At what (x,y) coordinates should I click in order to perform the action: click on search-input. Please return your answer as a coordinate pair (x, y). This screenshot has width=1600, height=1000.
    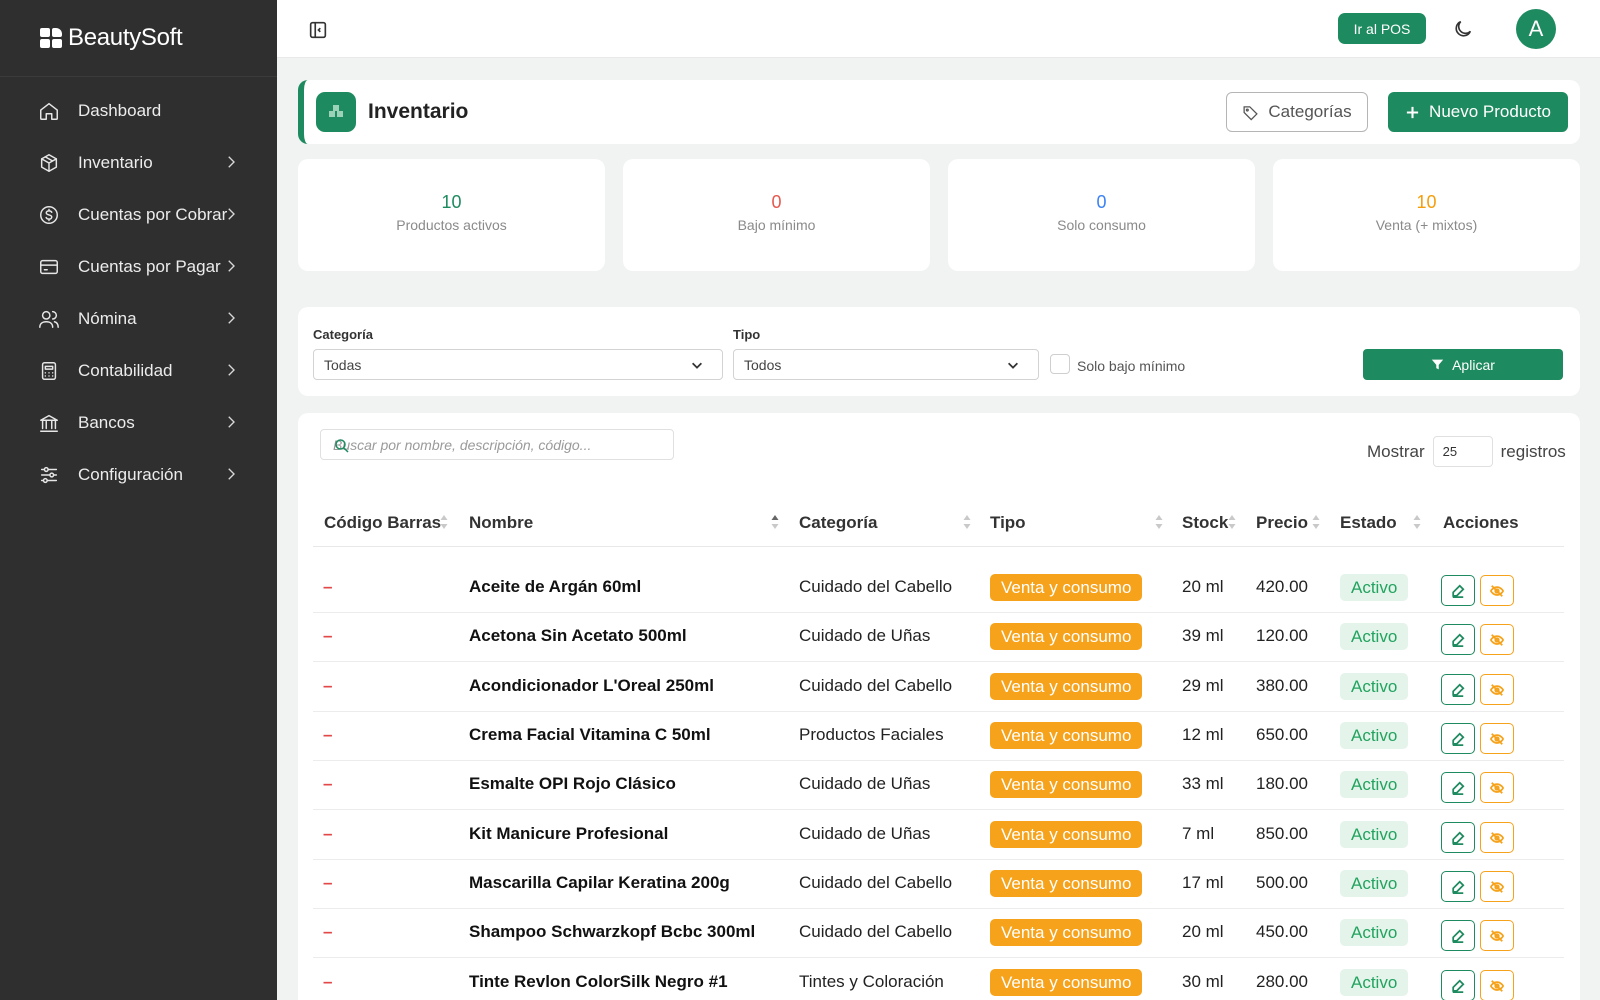
    Looking at the image, I should click on (497, 444).